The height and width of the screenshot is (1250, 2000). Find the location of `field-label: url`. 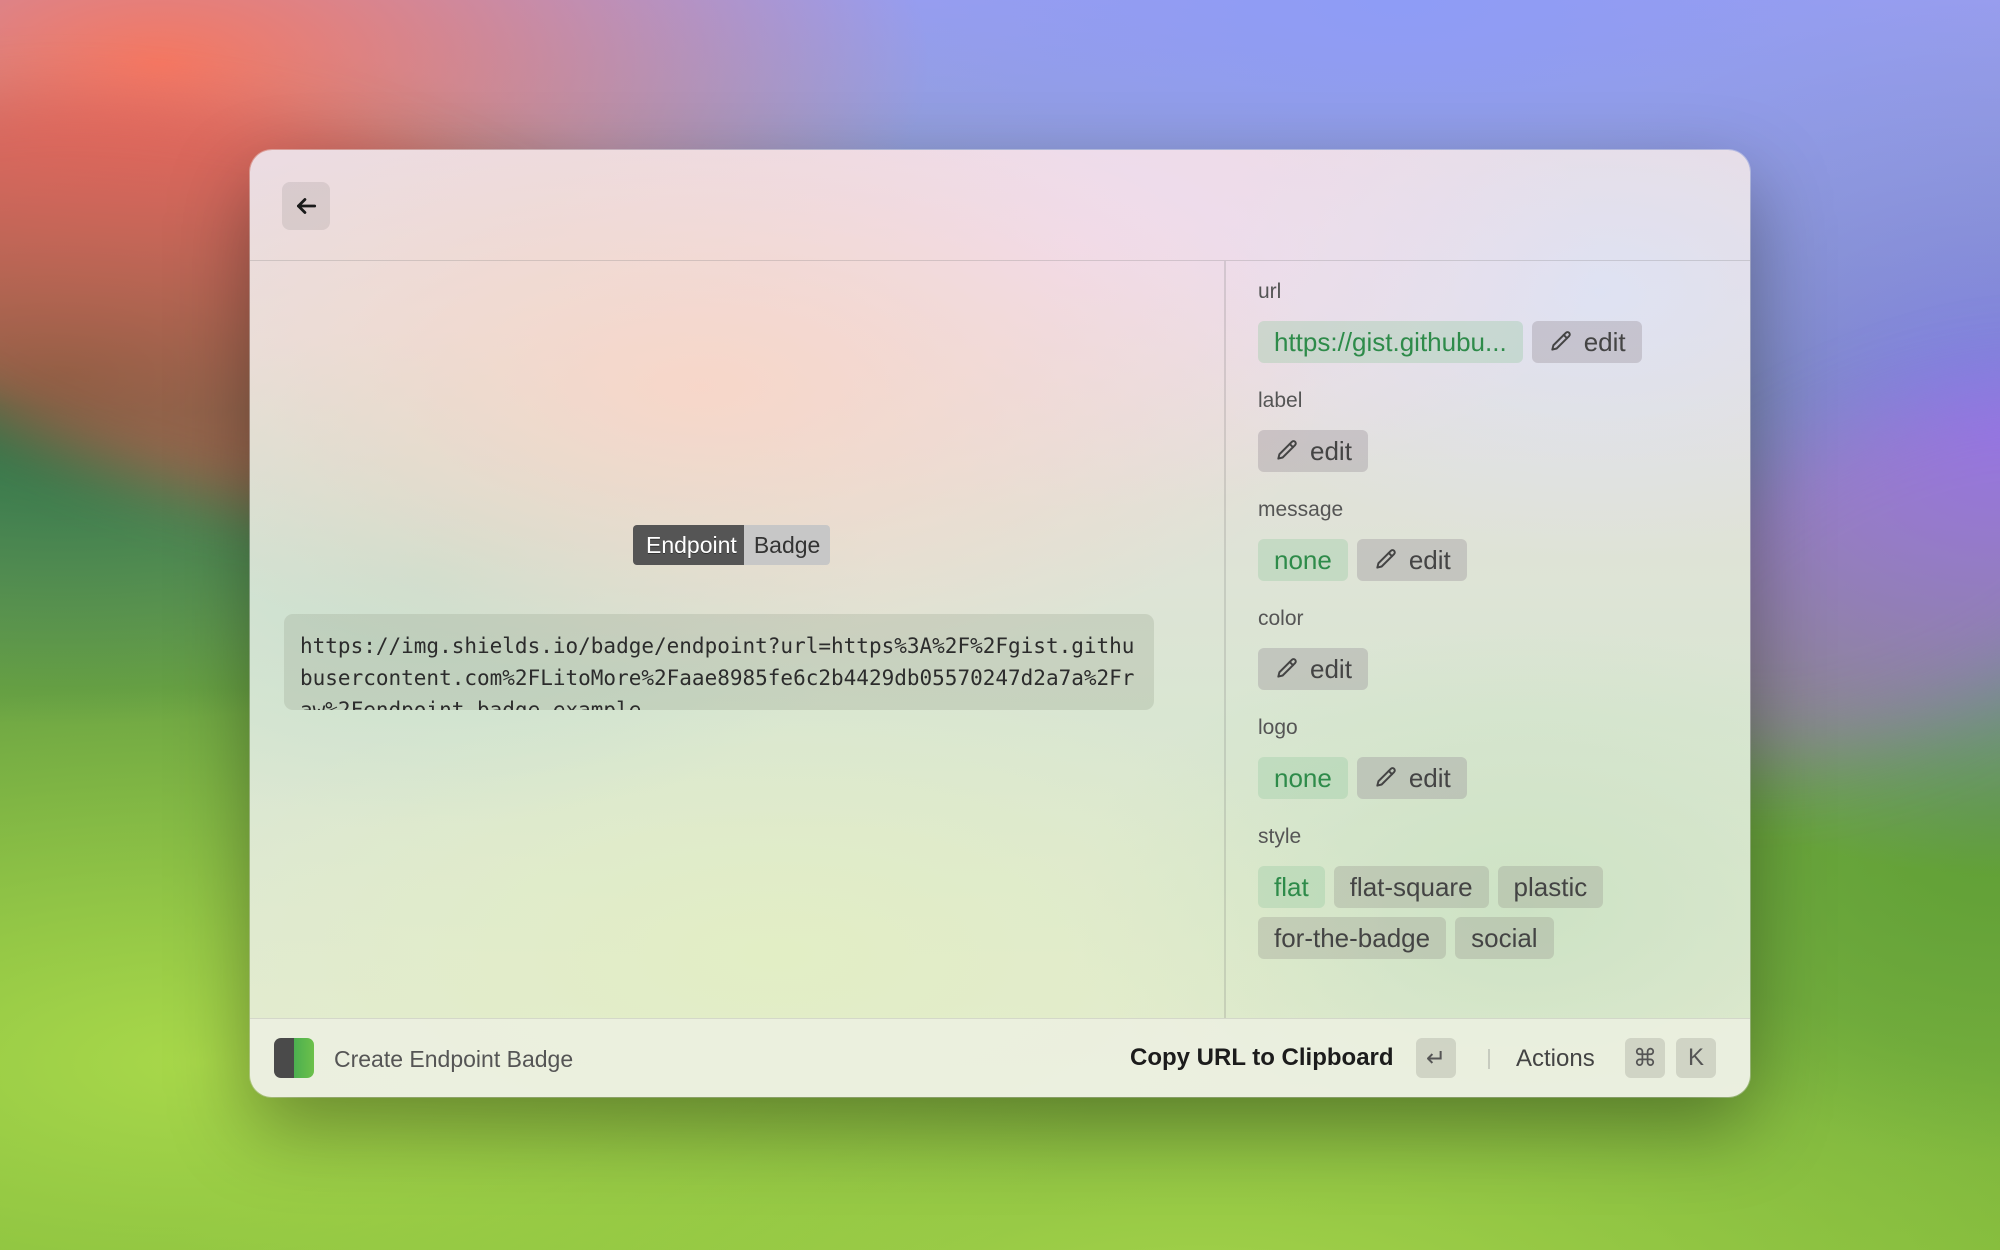

field-label: url is located at coordinates (1270, 291).